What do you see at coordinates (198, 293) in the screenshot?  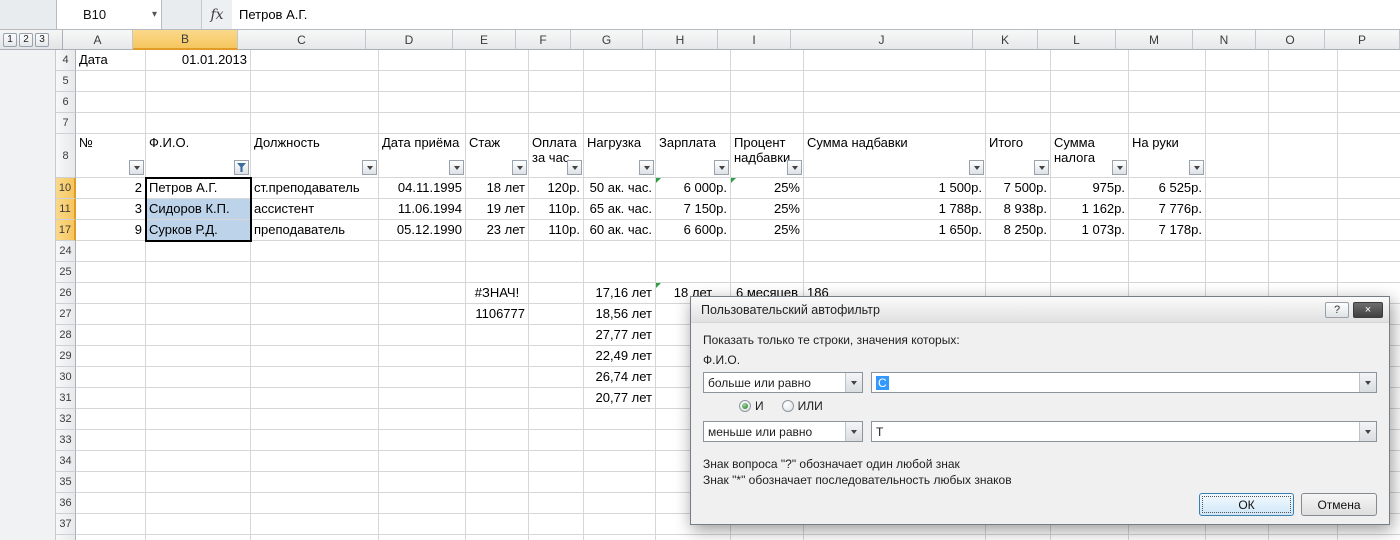 I see `cell-B26` at bounding box center [198, 293].